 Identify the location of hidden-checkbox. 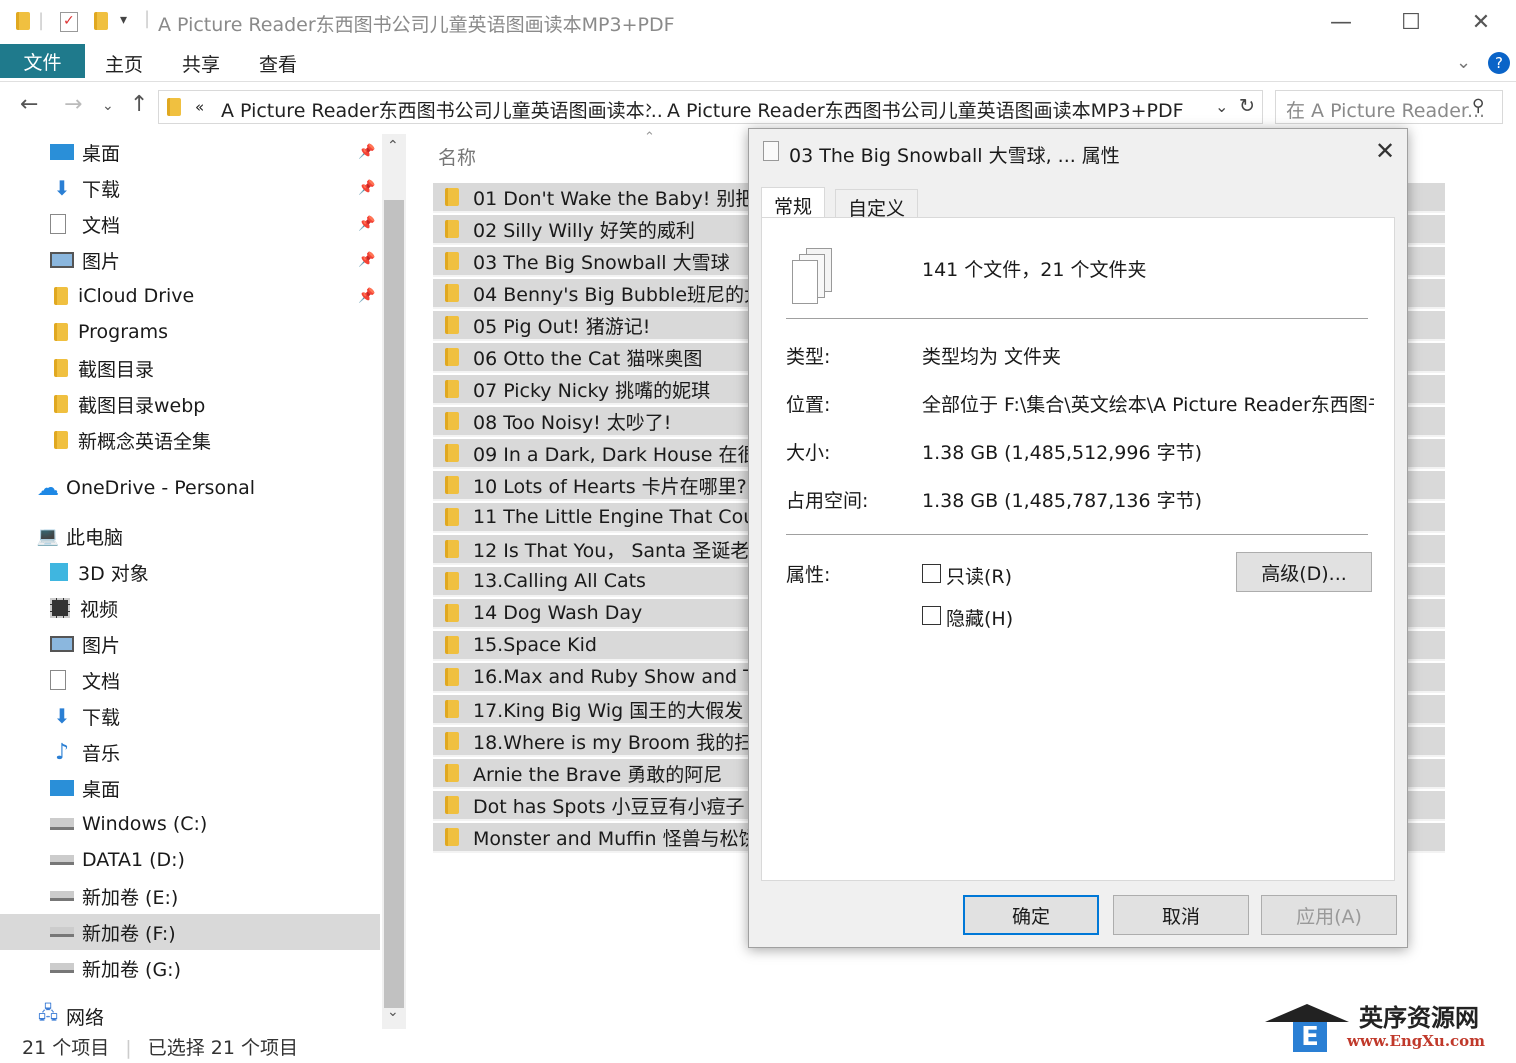
(931, 615).